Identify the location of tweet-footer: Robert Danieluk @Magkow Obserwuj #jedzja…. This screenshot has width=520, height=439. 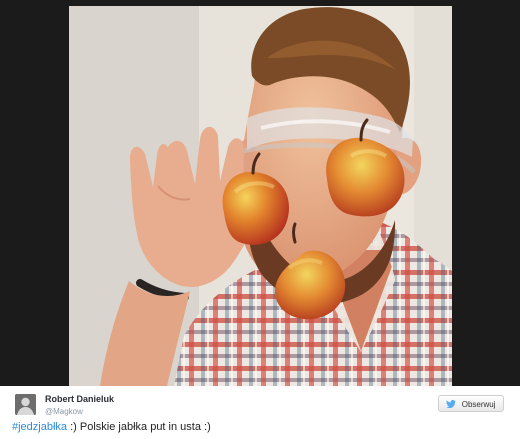
(260, 412).